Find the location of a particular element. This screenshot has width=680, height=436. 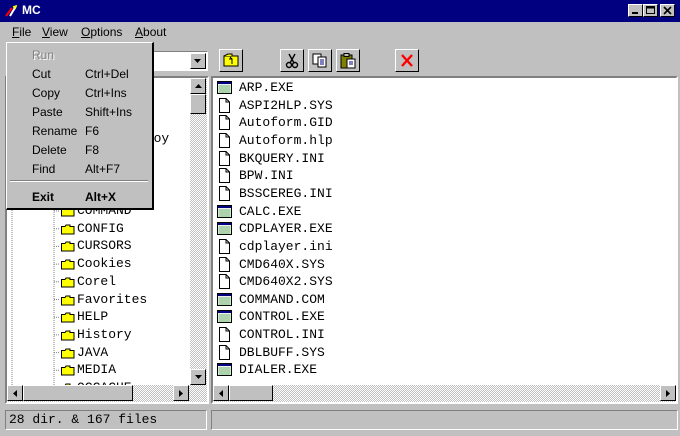

file-name: CONTROL.INI is located at coordinates (282, 335).